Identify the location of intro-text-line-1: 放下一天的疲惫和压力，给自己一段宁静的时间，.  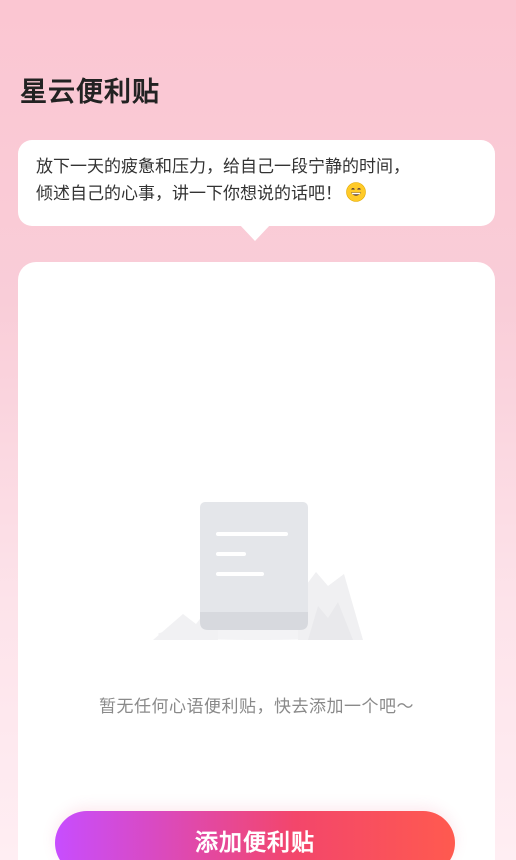
(223, 167).